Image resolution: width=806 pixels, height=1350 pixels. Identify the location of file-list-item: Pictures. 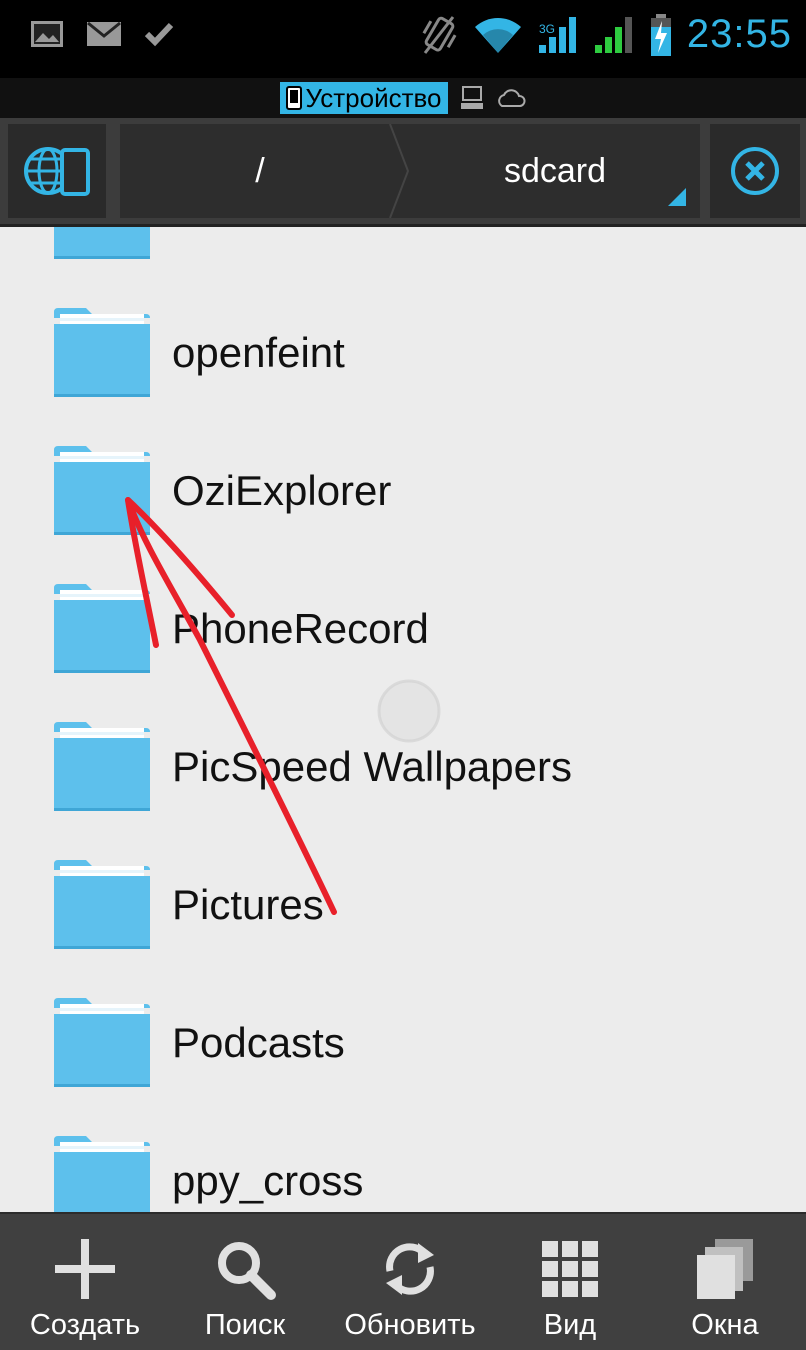
(403, 905).